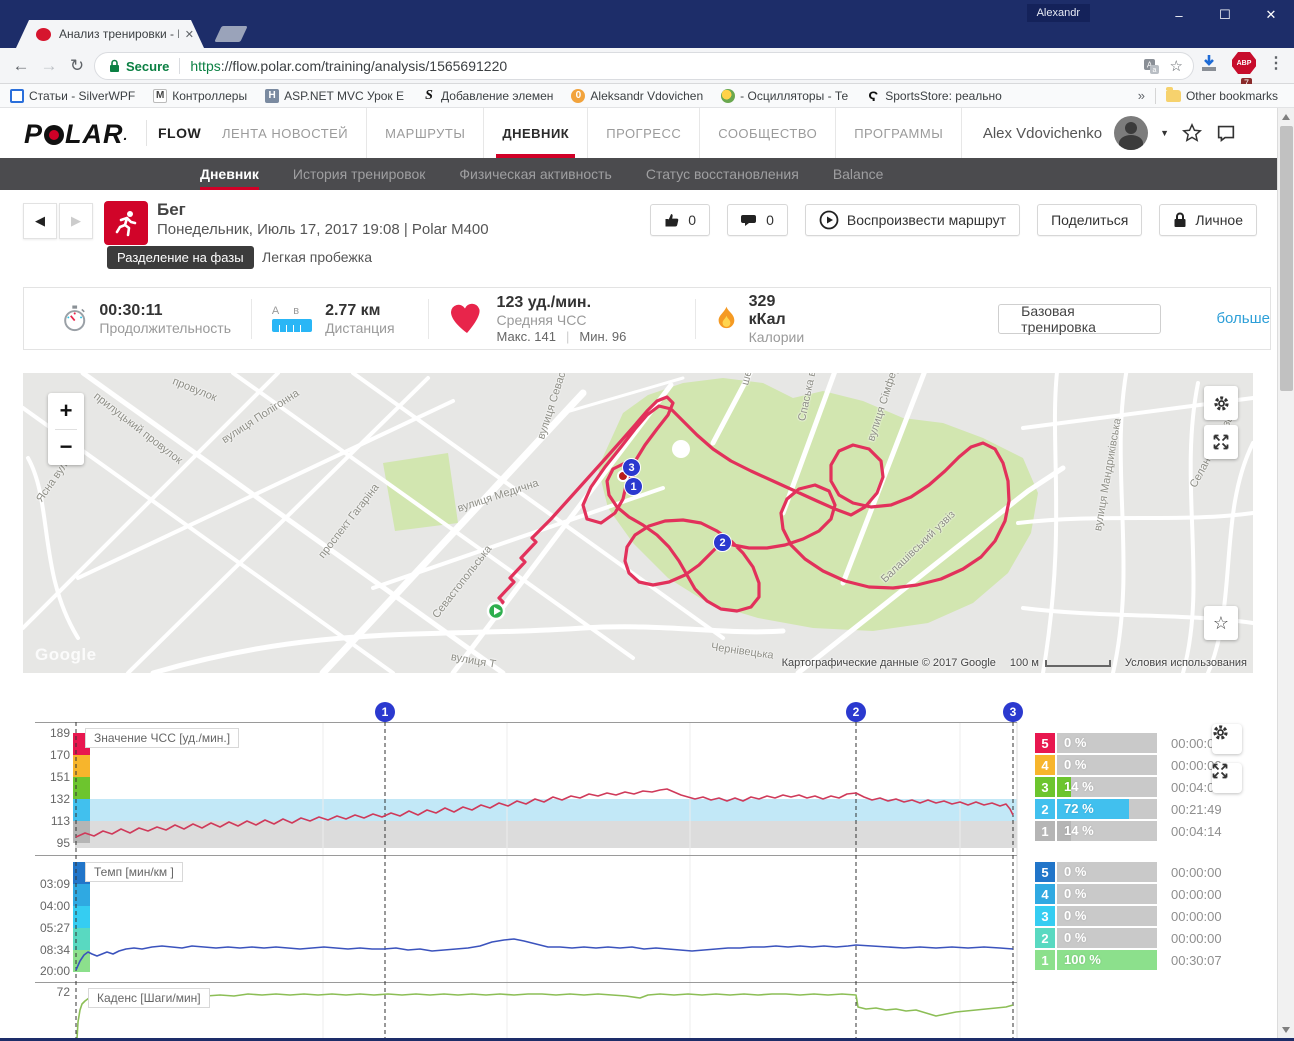 The image size is (1294, 1041). I want to click on phase-split-badge: Разделение на фазы, so click(180, 257).